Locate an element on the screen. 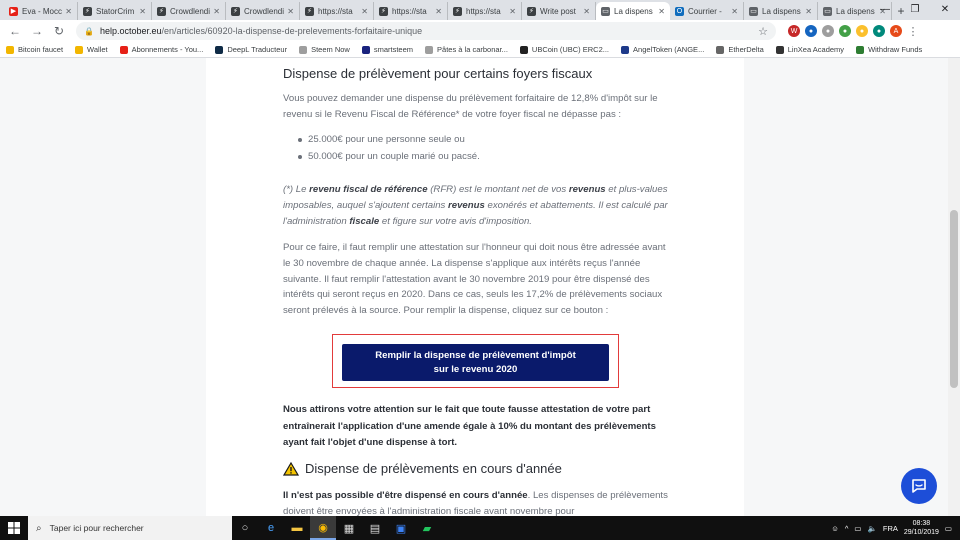 Image resolution: width=960 pixels, height=540 pixels. tab-title: Write post is located at coordinates (558, 11).